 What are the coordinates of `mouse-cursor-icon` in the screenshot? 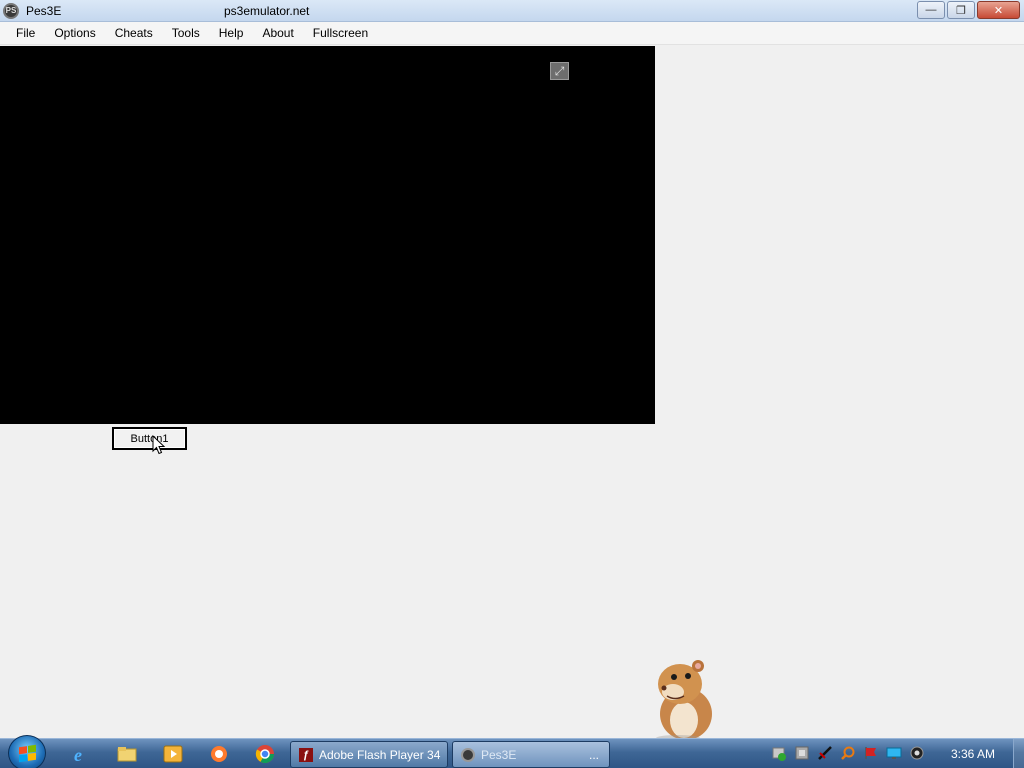 It's located at (159, 445).